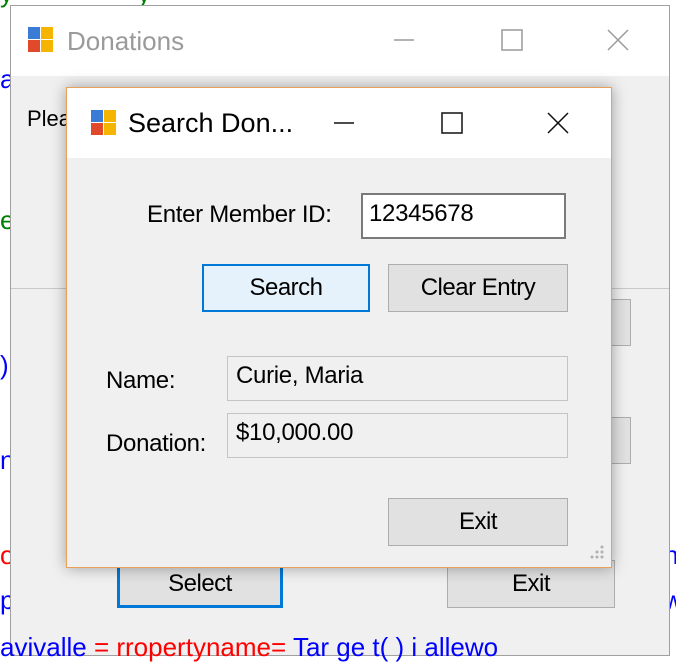  I want to click on search-button: Search, so click(286, 288).